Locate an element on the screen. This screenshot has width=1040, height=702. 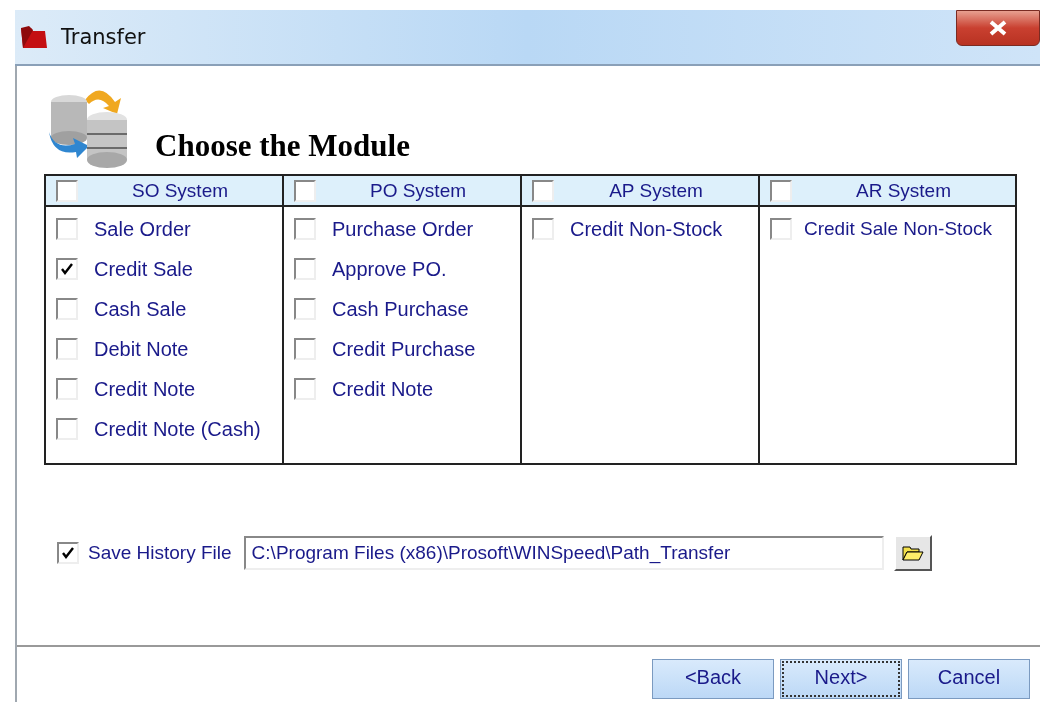
checkbox-label: Credit Note (Cash) is located at coordinates (177, 429).